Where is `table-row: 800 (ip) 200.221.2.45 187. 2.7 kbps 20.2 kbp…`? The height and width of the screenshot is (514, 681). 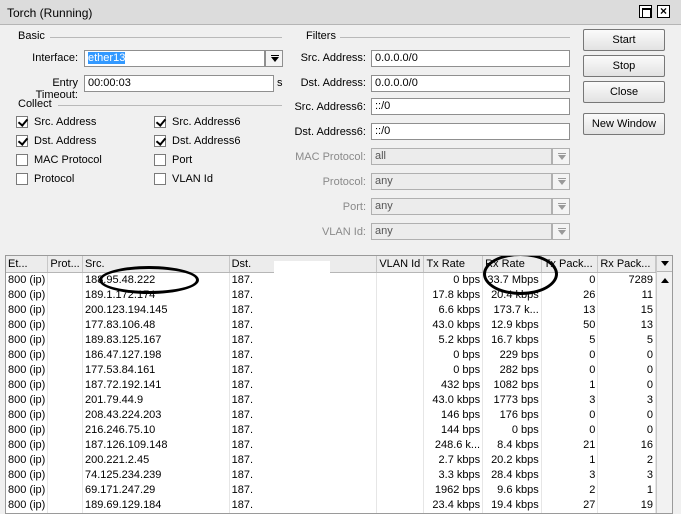
table-row: 800 (ip) 200.221.2.45 187. 2.7 kbps 20.2 kbp… is located at coordinates (331, 460).